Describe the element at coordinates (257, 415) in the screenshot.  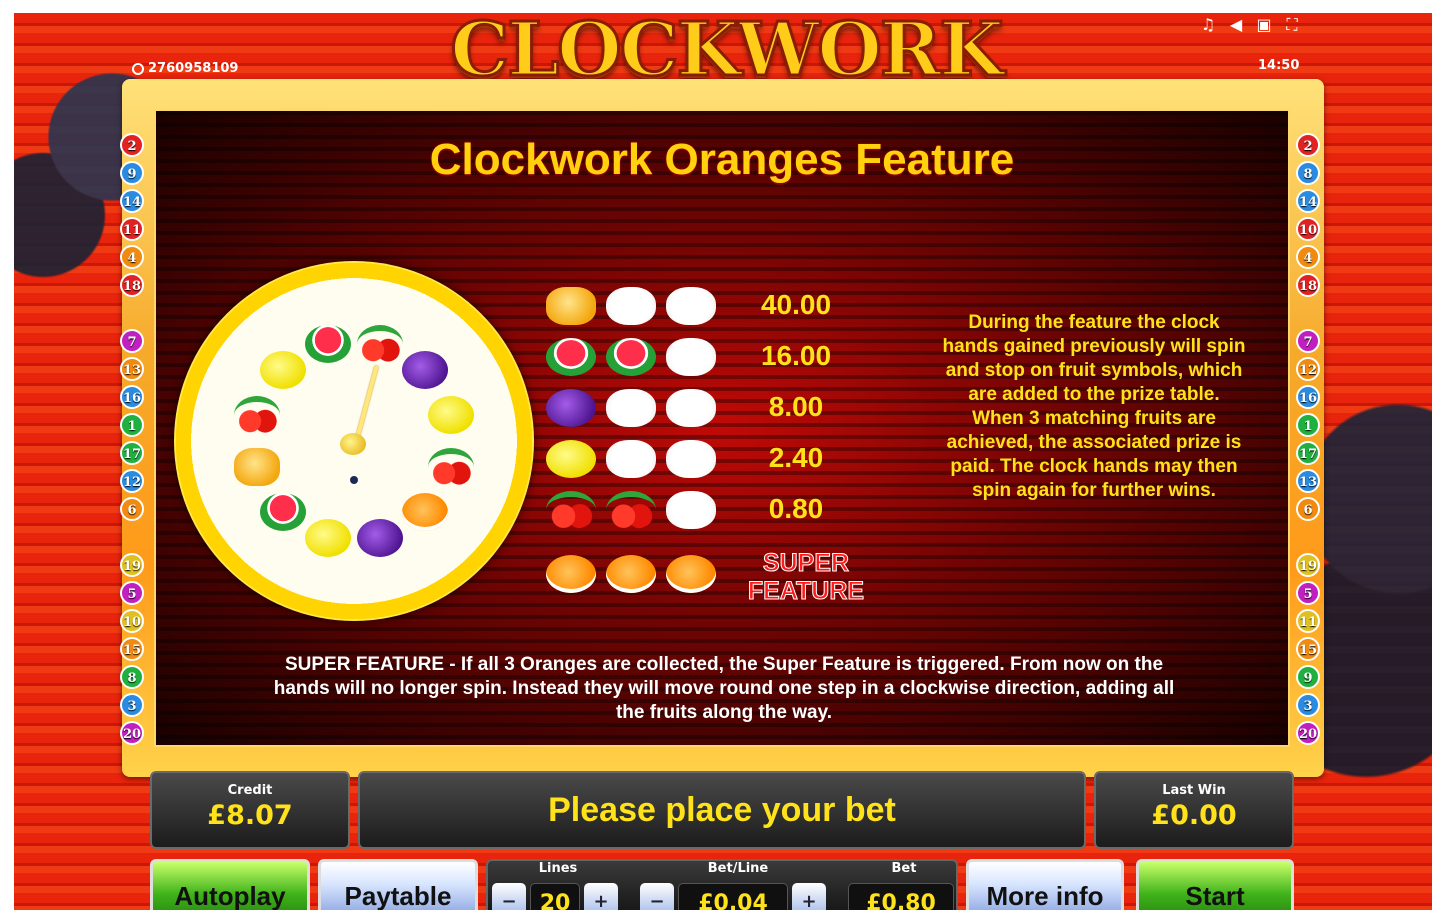
I see `clock-fruit-cherry` at that location.